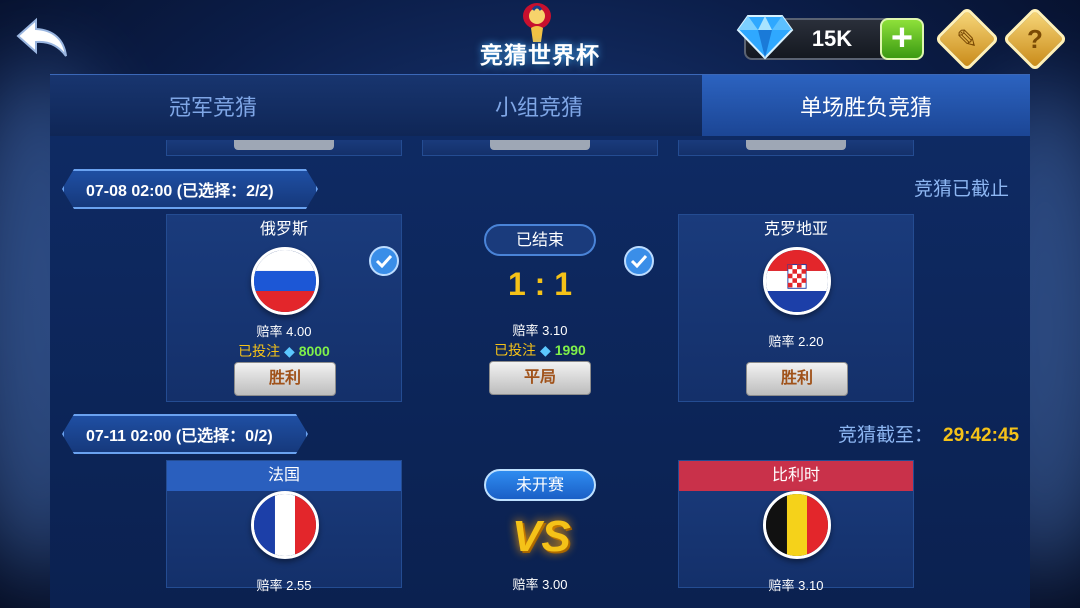 This screenshot has width=1080, height=608. What do you see at coordinates (981, 435) in the screenshot?
I see `countdown-timer: 29:42:45` at bounding box center [981, 435].